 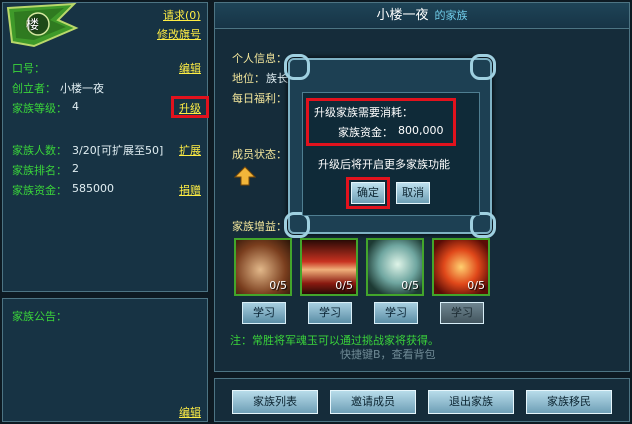 What do you see at coordinates (190, 412) in the screenshot?
I see `notice-edit-link: 编辑` at bounding box center [190, 412].